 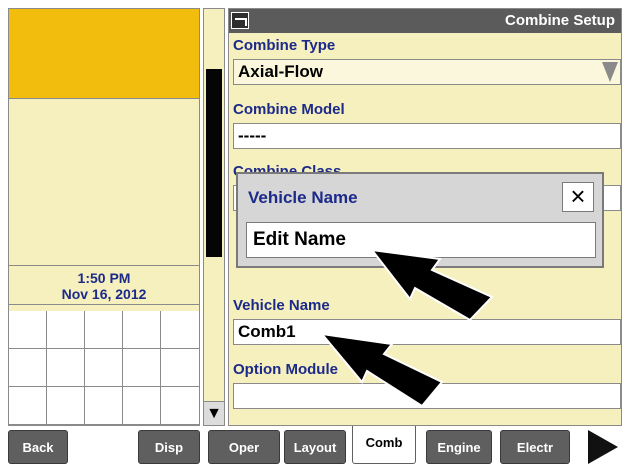 I want to click on combine-type-value: Axial-Flow, so click(x=281, y=71).